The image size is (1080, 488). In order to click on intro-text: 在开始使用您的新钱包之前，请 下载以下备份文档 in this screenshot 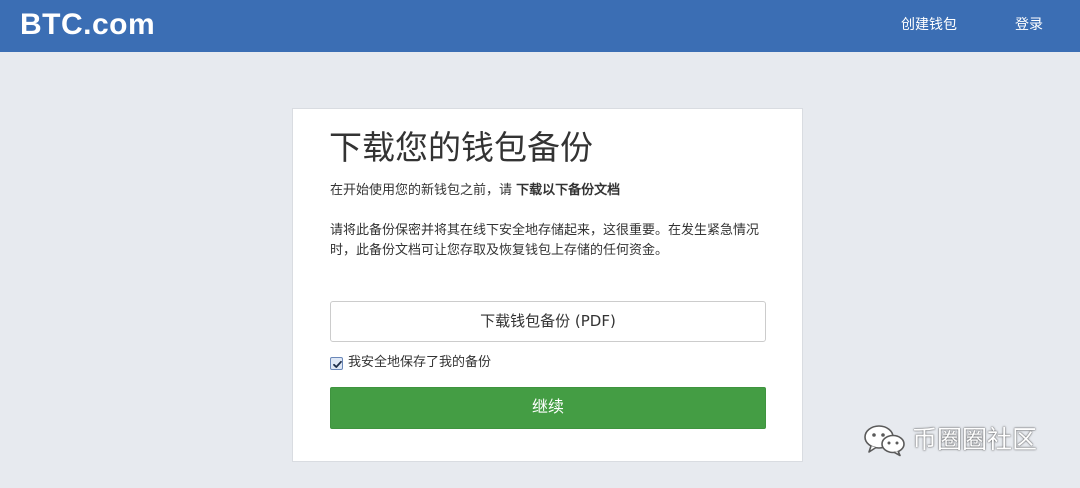, I will do `click(475, 191)`.